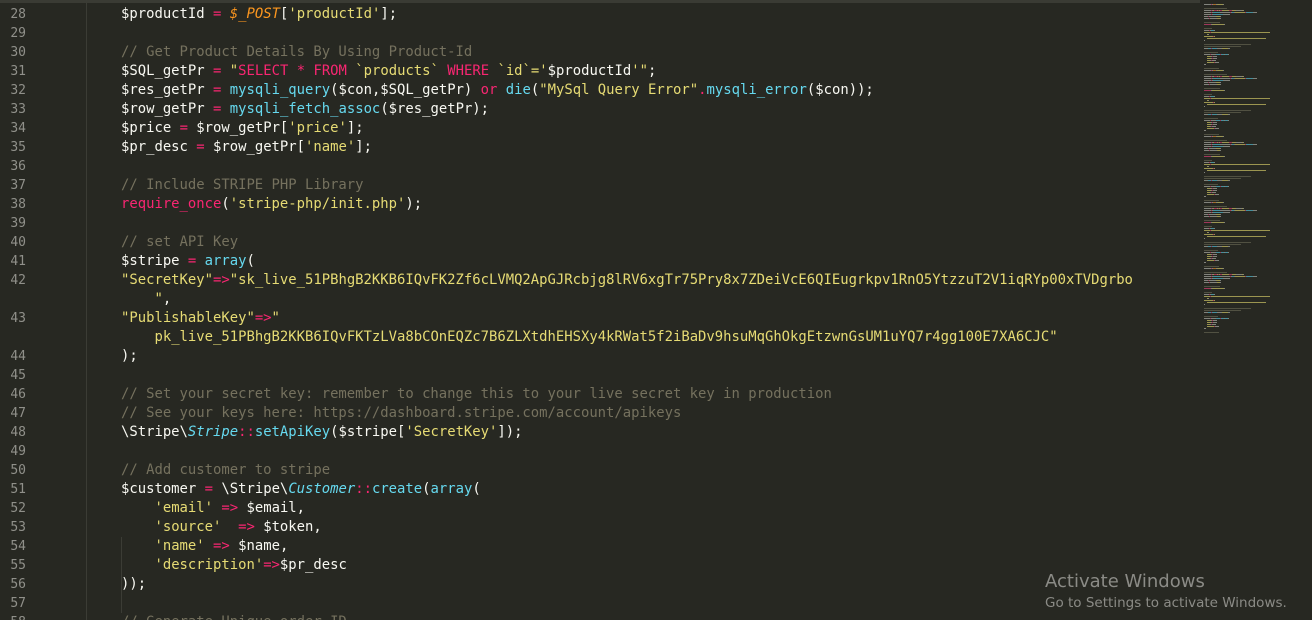 This screenshot has height=620, width=1312. Describe the element at coordinates (221, 546) in the screenshot. I see `code-line: 'name' => $name,` at that location.